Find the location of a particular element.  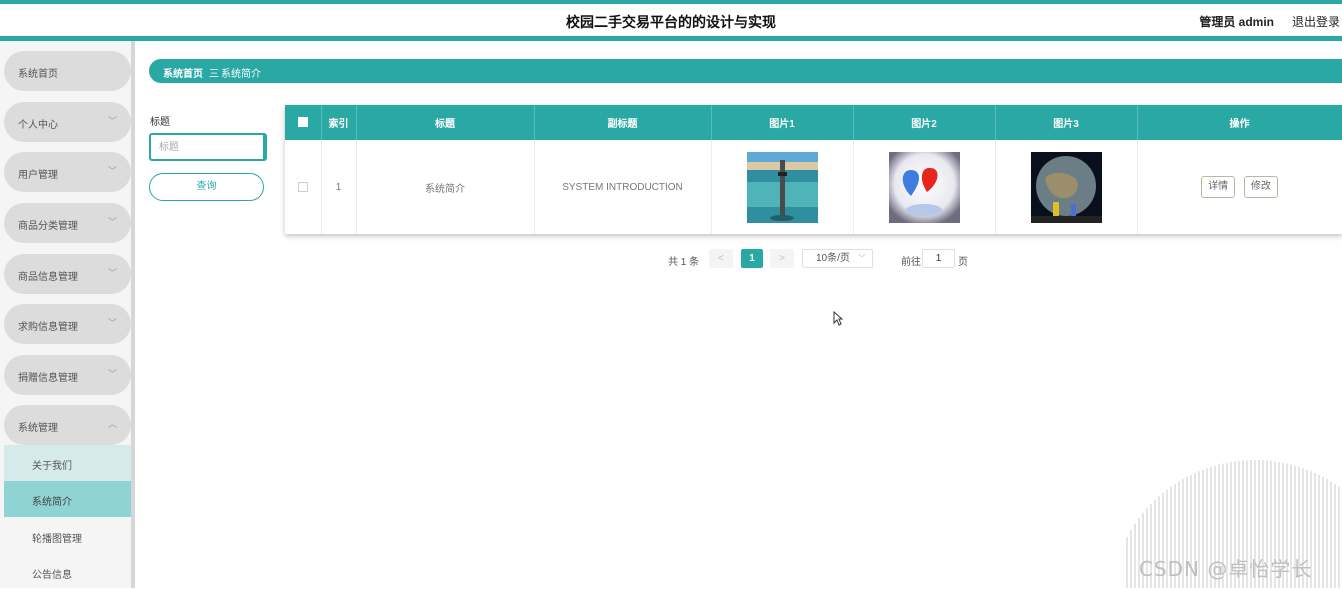

logout-link: 退出登录 is located at coordinates (1316, 21).